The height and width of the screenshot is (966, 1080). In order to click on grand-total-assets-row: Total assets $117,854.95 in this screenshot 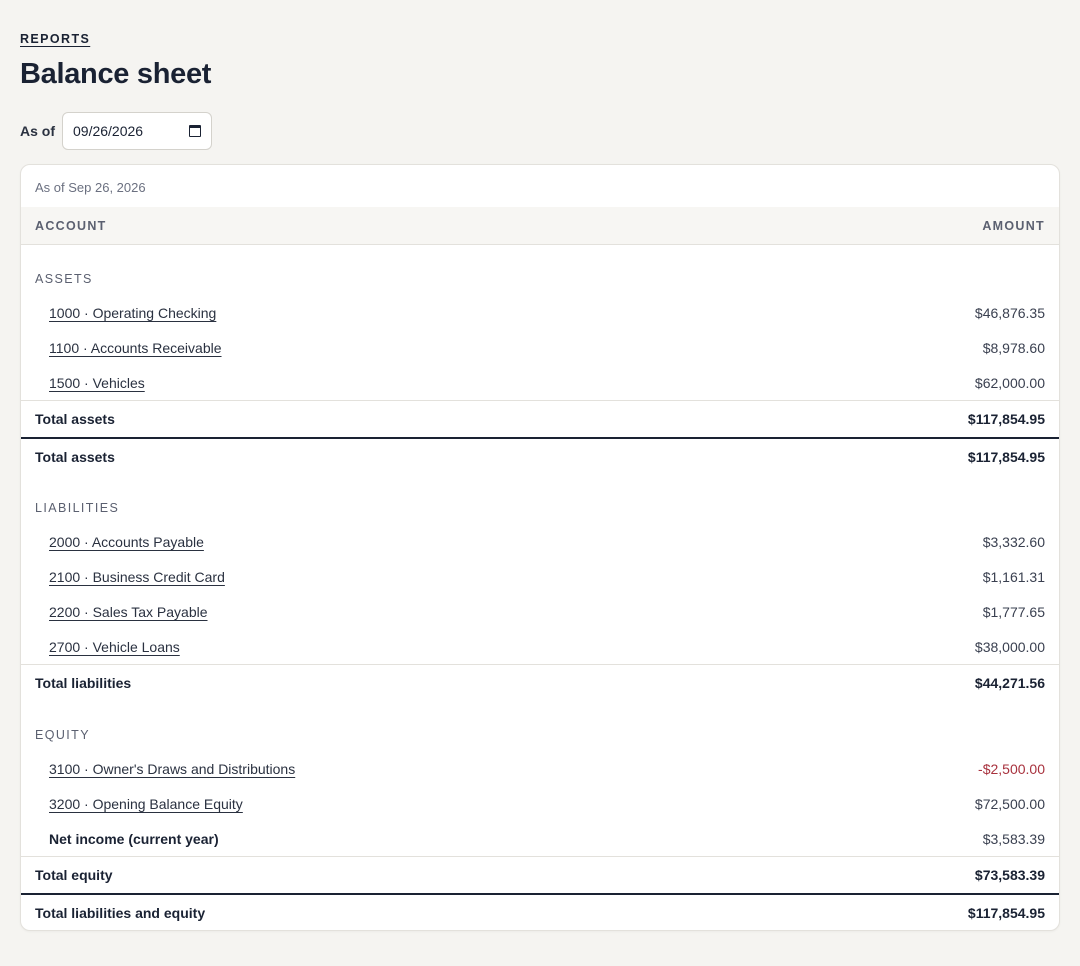, I will do `click(540, 455)`.